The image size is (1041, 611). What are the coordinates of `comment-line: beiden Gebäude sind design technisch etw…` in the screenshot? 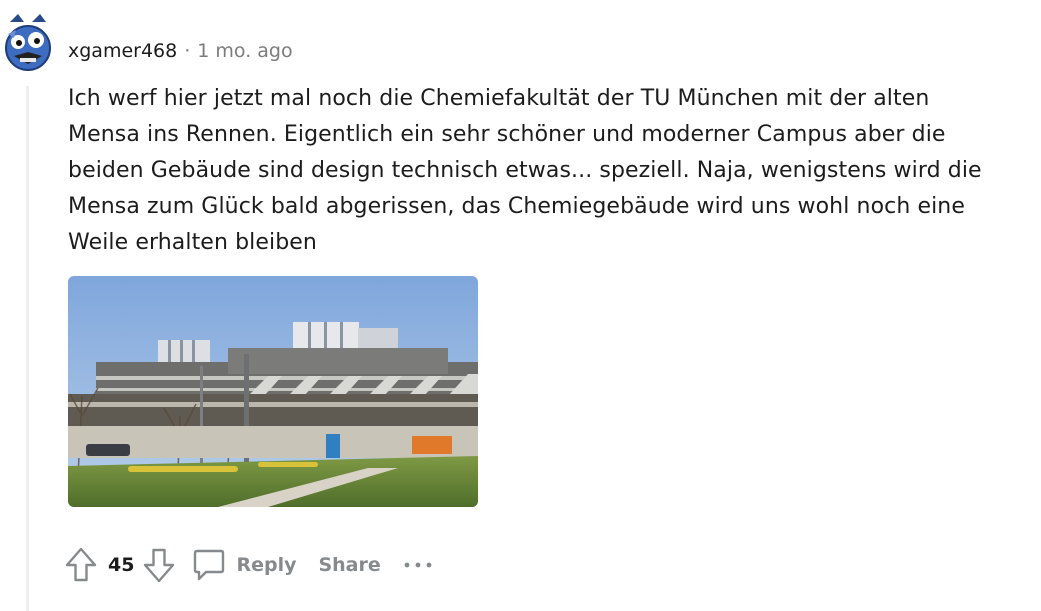 It's located at (525, 170).